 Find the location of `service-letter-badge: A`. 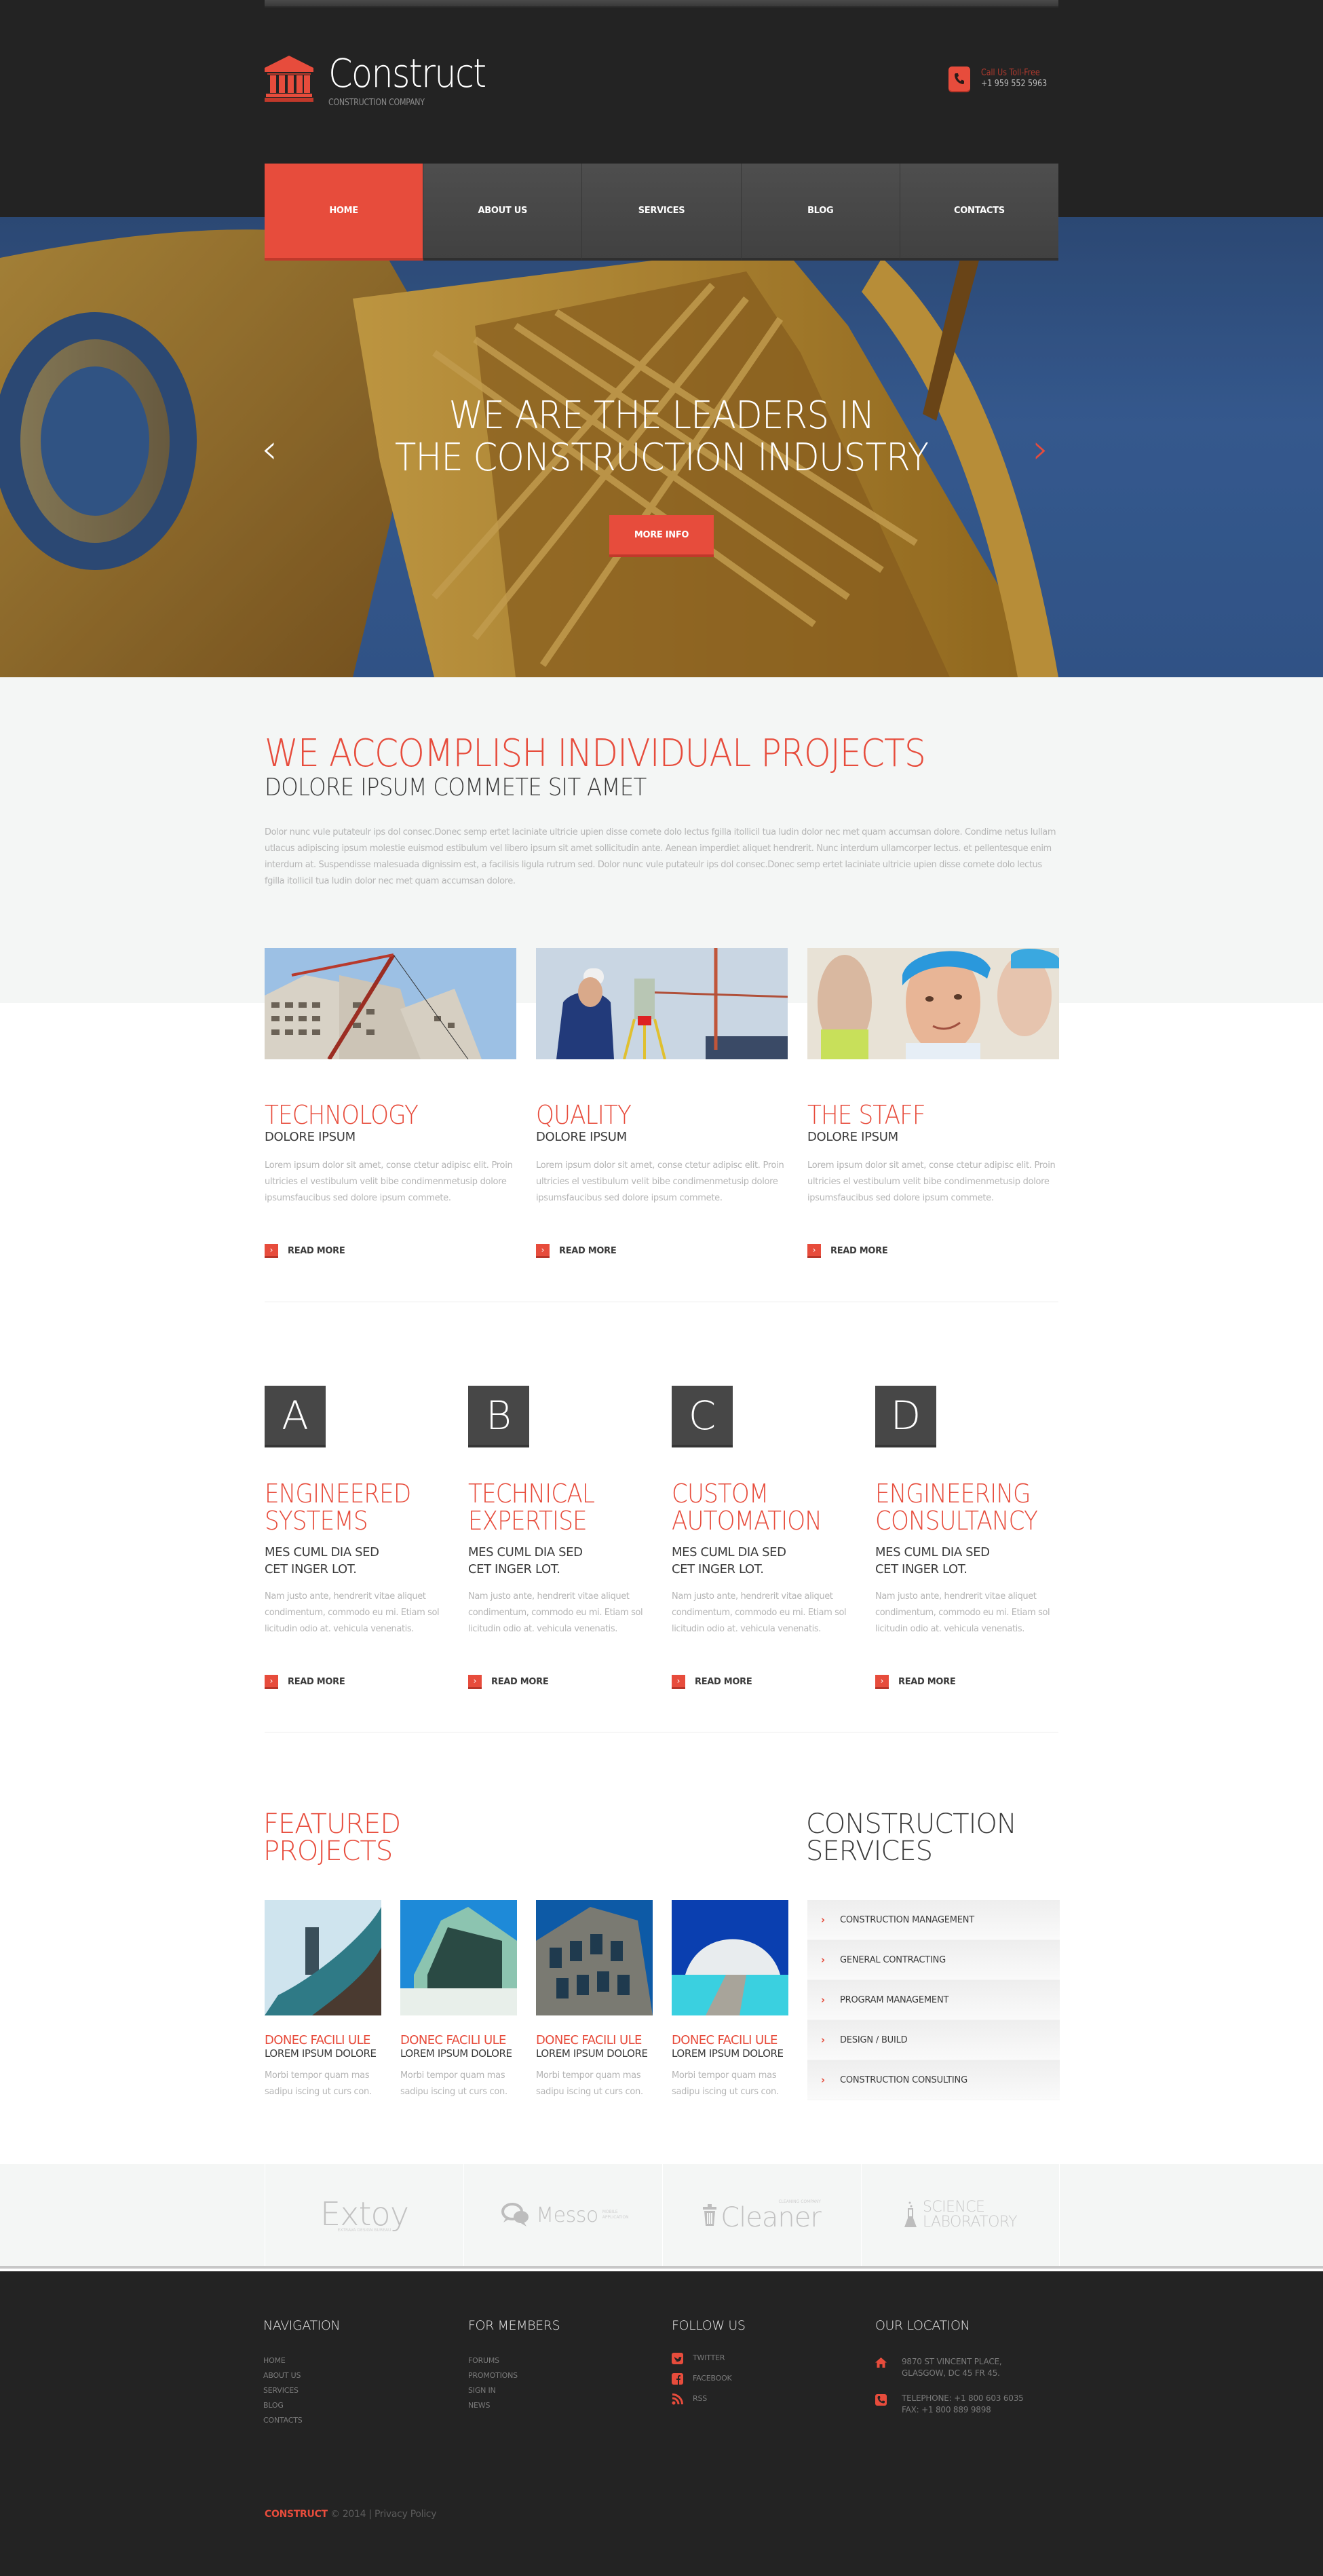

service-letter-badge: A is located at coordinates (295, 1417).